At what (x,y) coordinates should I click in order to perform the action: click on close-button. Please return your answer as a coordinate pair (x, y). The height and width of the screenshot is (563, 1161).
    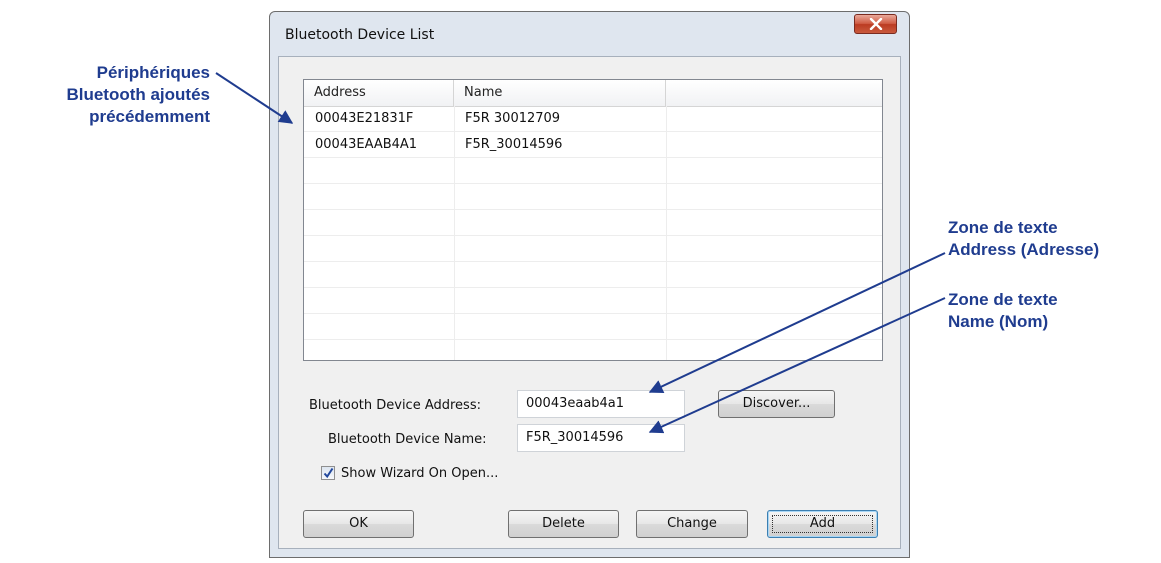
    Looking at the image, I should click on (875, 24).